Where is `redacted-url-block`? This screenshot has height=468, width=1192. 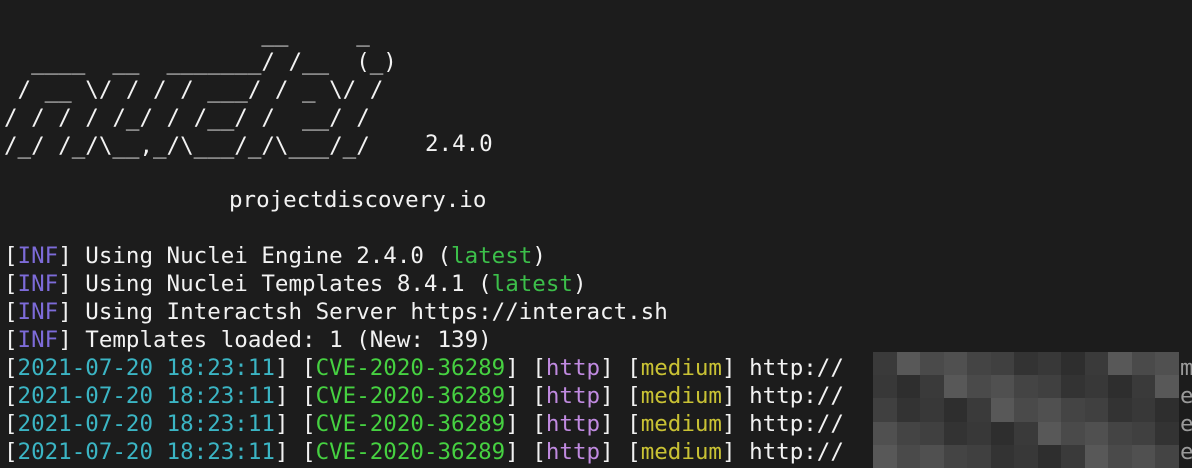
redacted-url-block is located at coordinates (1026, 410).